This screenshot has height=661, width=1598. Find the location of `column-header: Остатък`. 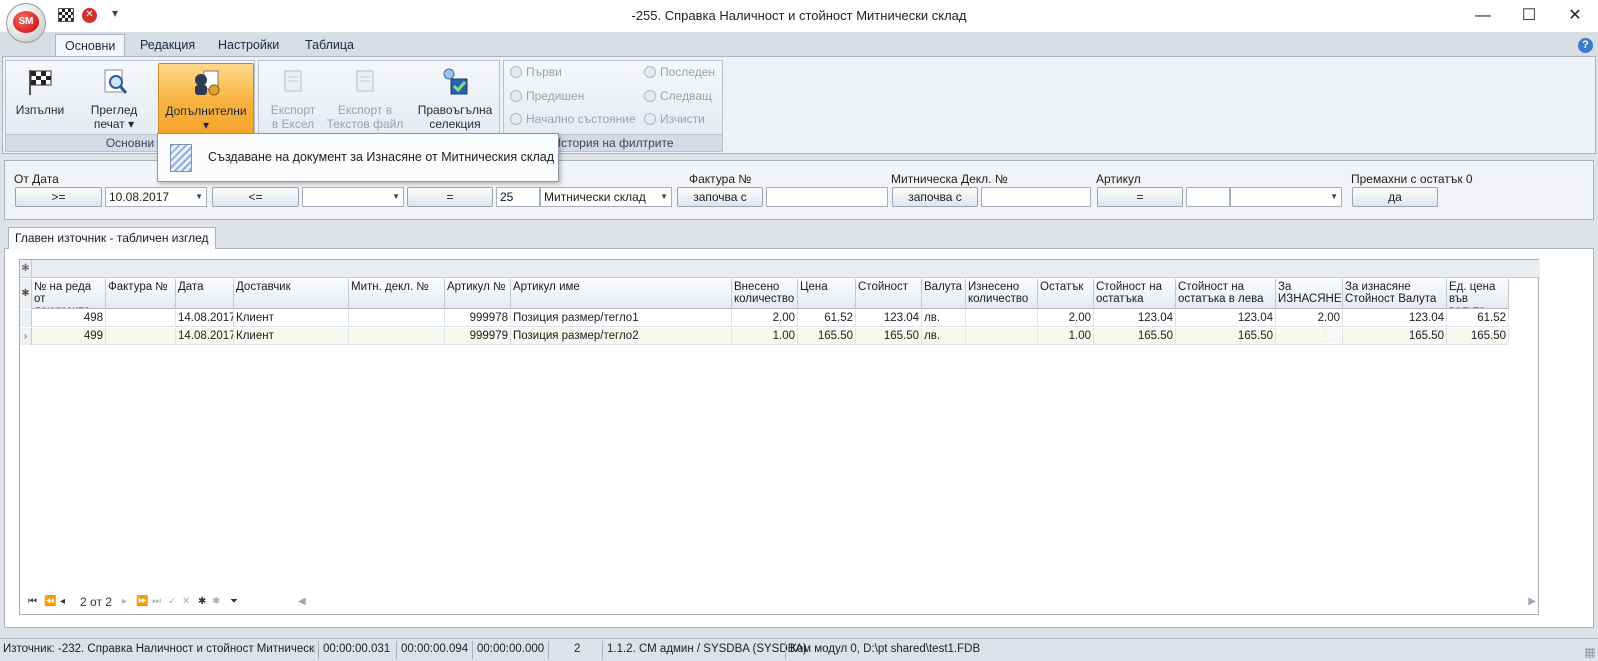

column-header: Остатък is located at coordinates (1066, 294).